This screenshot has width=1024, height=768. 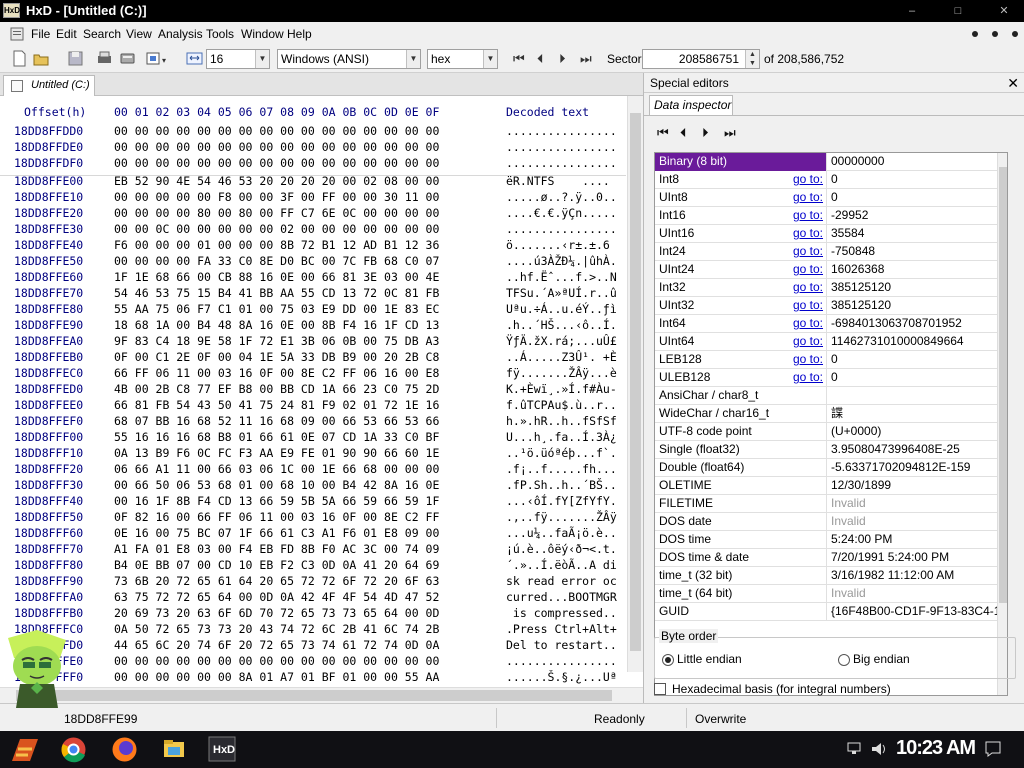 I want to click on inspector-value: (U+0000), so click(x=912, y=432).